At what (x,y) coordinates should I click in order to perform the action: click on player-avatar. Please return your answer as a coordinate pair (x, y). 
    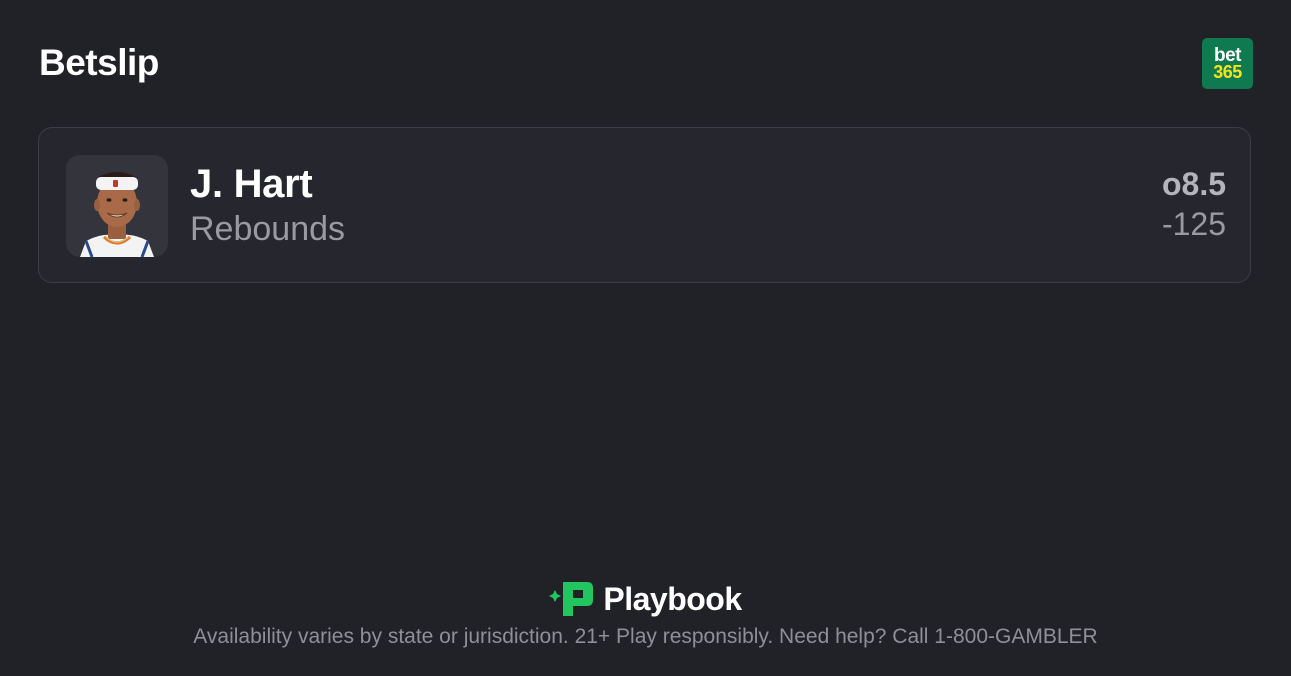
    Looking at the image, I should click on (117, 206).